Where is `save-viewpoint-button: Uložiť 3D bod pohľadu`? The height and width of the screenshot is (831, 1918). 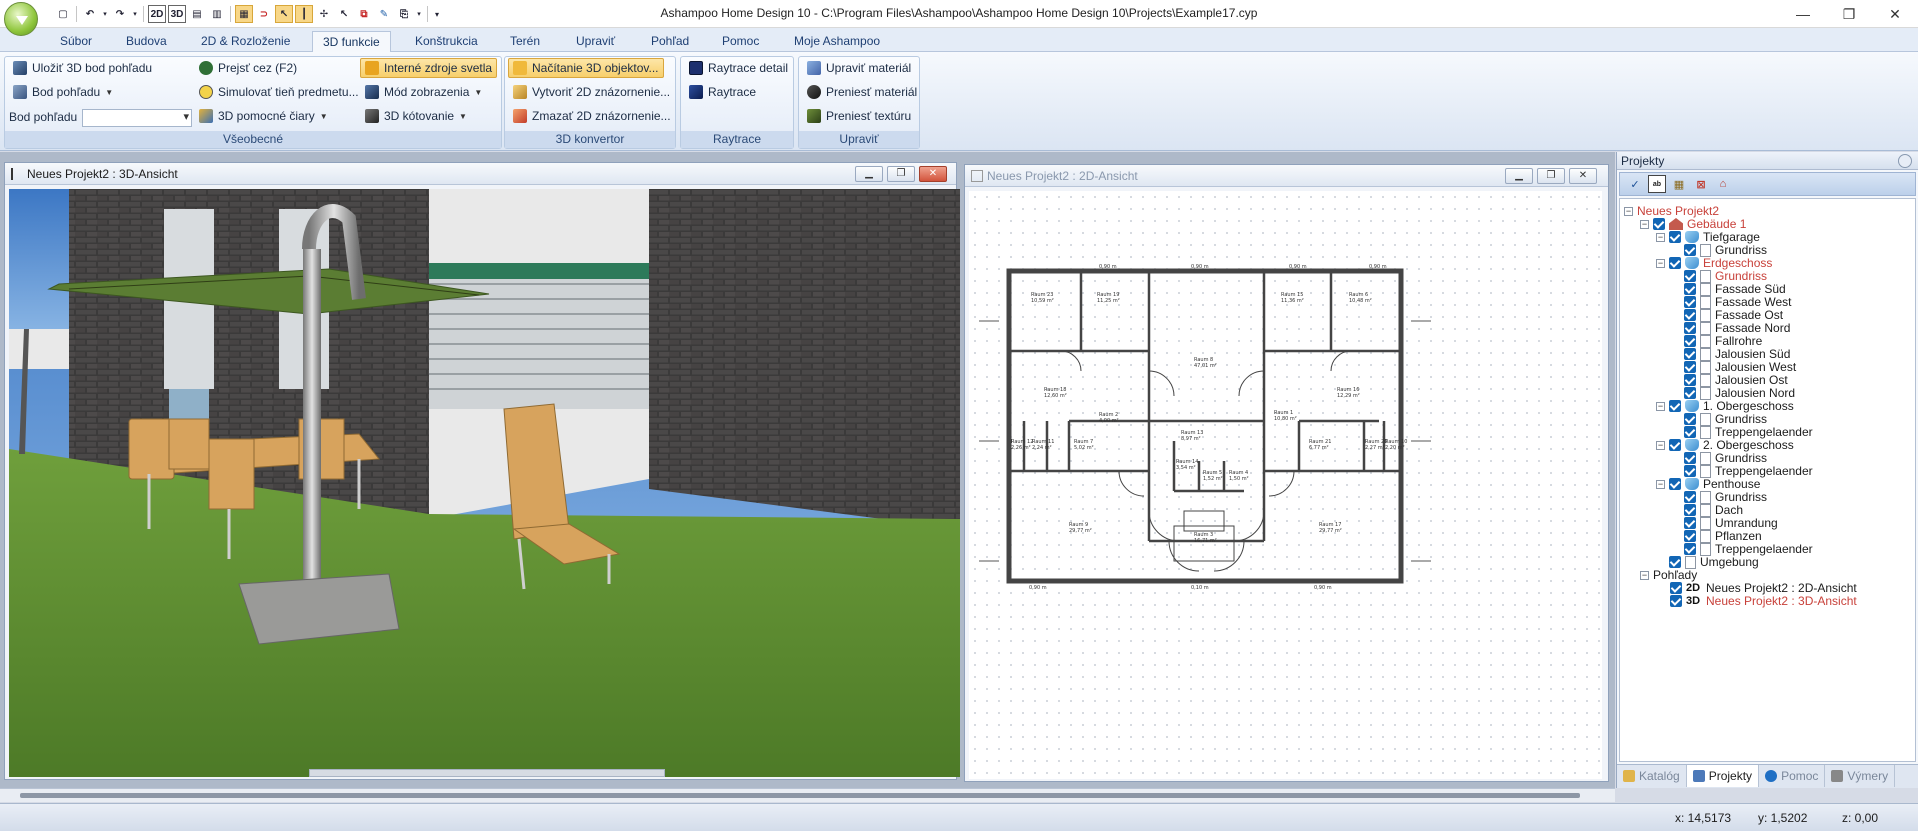 save-viewpoint-button: Uložiť 3D bod pohľadu is located at coordinates (82, 68).